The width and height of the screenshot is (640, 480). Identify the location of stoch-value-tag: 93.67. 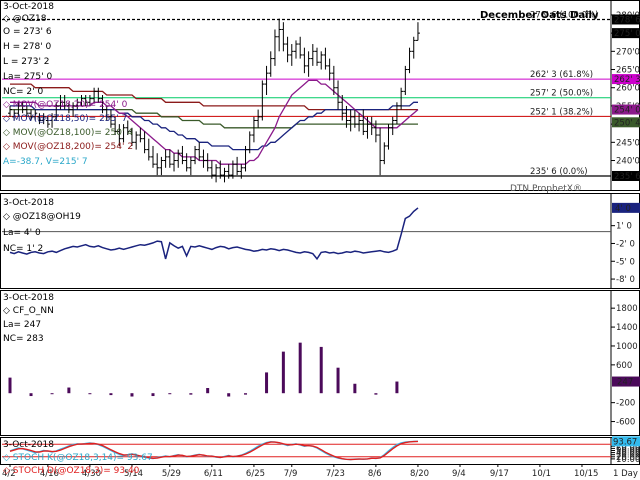
(625, 442).